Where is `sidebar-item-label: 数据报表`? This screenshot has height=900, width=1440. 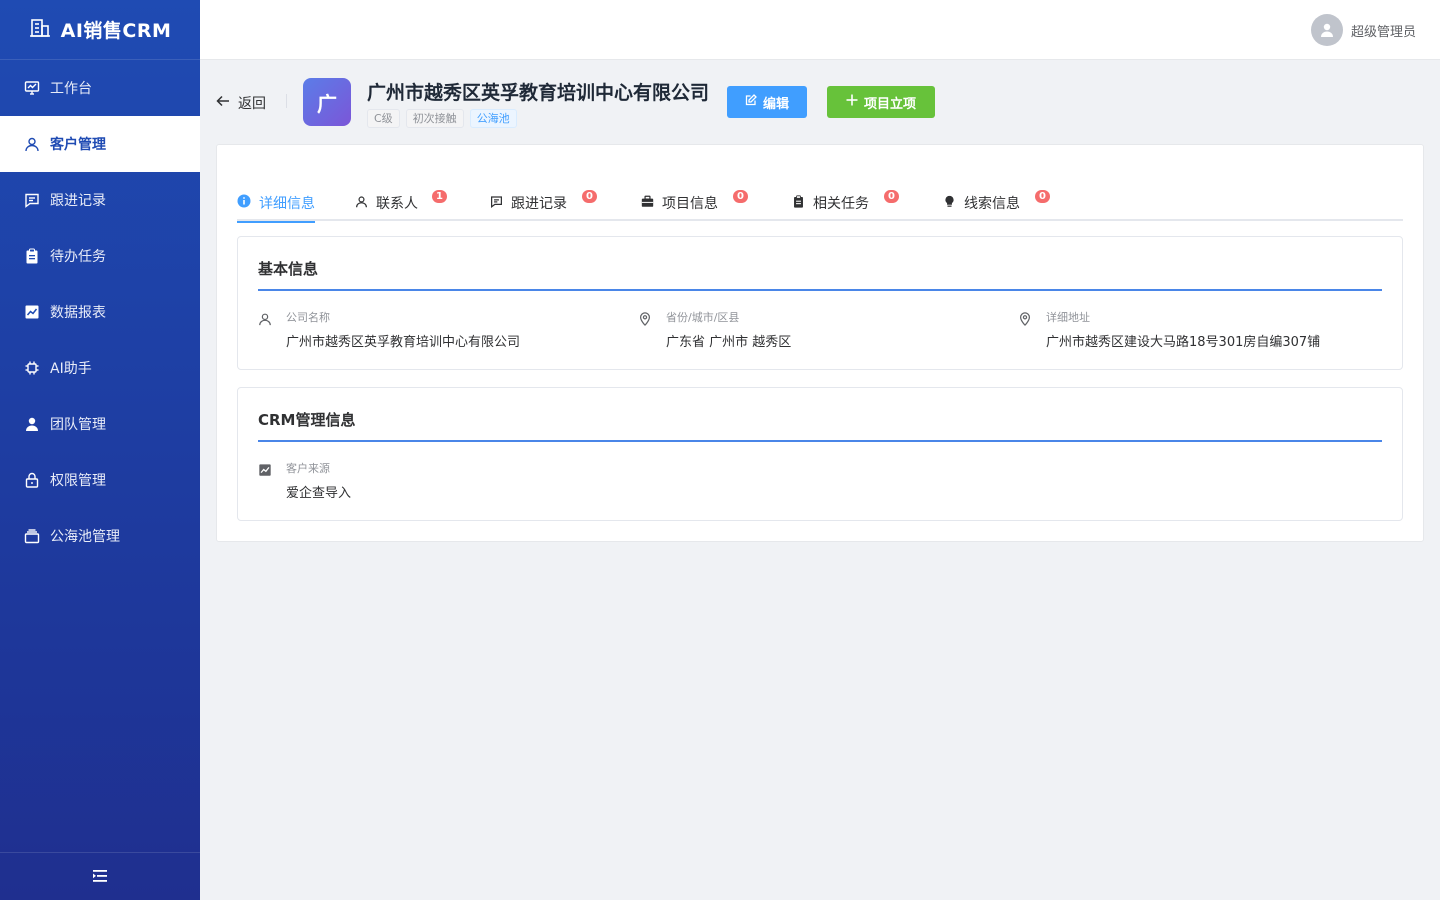
sidebar-item-label: 数据报表 is located at coordinates (78, 313).